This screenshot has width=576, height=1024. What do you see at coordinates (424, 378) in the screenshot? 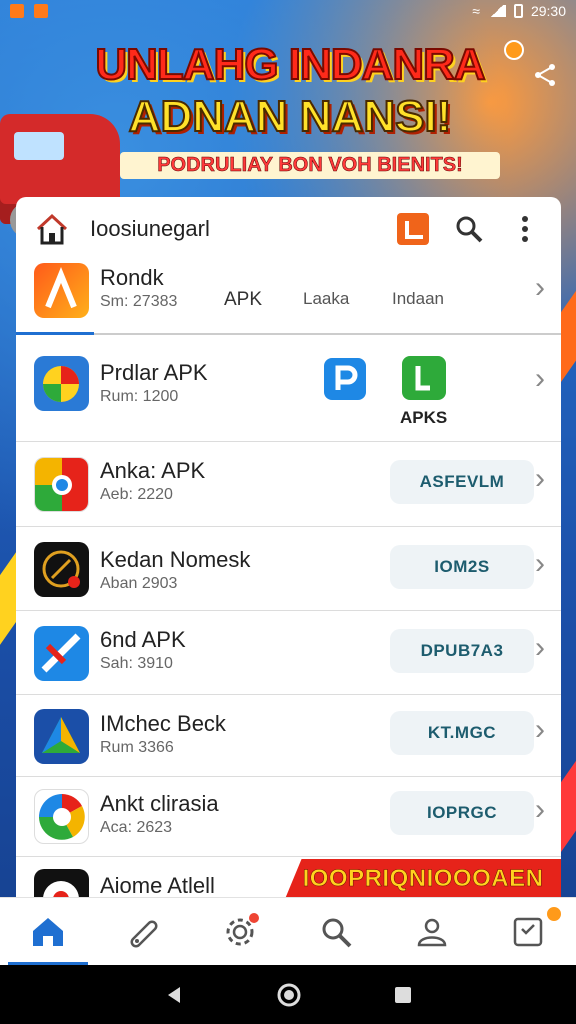
I see `apks-app-icon` at bounding box center [424, 378].